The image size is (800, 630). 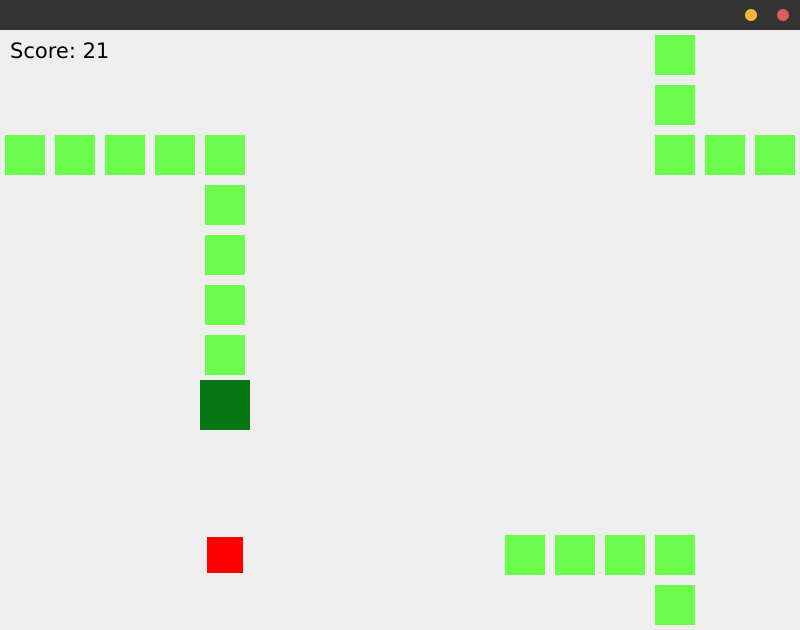 I want to click on food-item, so click(x=225, y=555).